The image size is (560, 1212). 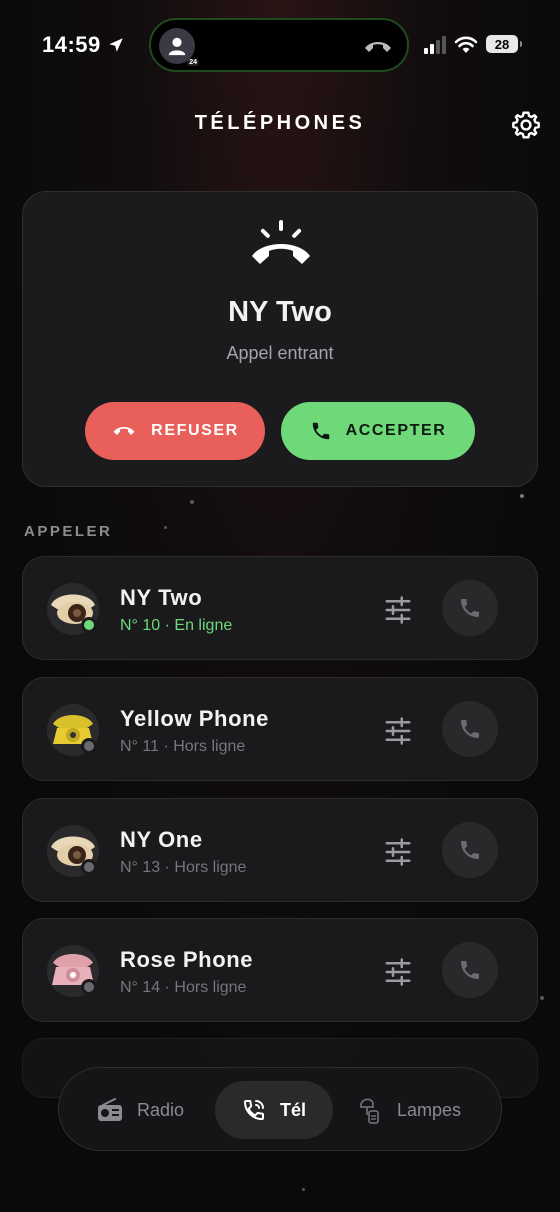 I want to click on person-icon, so click(x=177, y=46).